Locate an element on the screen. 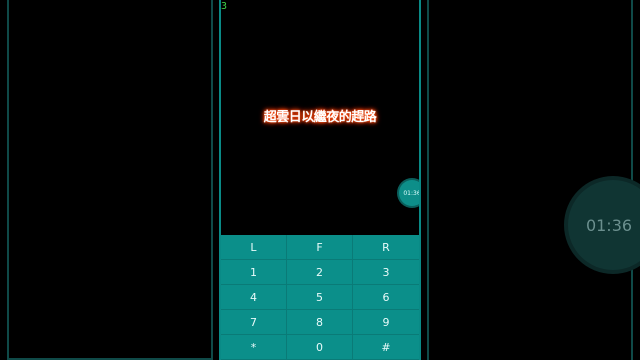 This screenshot has height=360, width=640. key-5: 5 is located at coordinates (320, 297).